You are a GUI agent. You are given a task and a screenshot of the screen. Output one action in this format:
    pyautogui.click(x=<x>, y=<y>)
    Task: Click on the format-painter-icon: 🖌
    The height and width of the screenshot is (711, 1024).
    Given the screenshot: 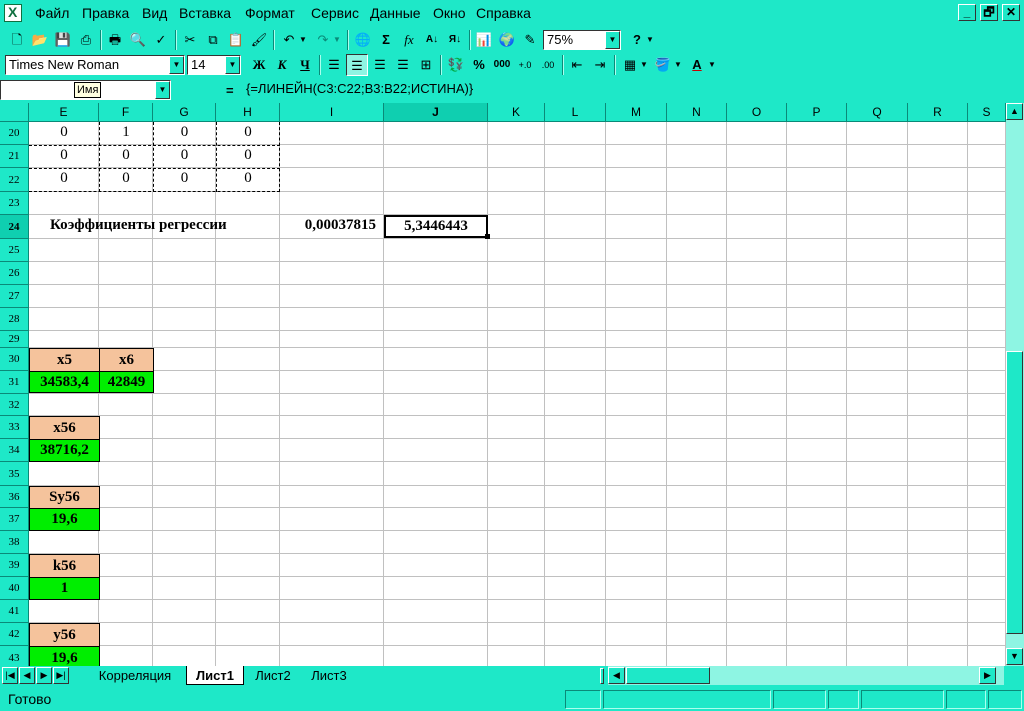 What is the action you would take?
    pyautogui.click(x=259, y=40)
    